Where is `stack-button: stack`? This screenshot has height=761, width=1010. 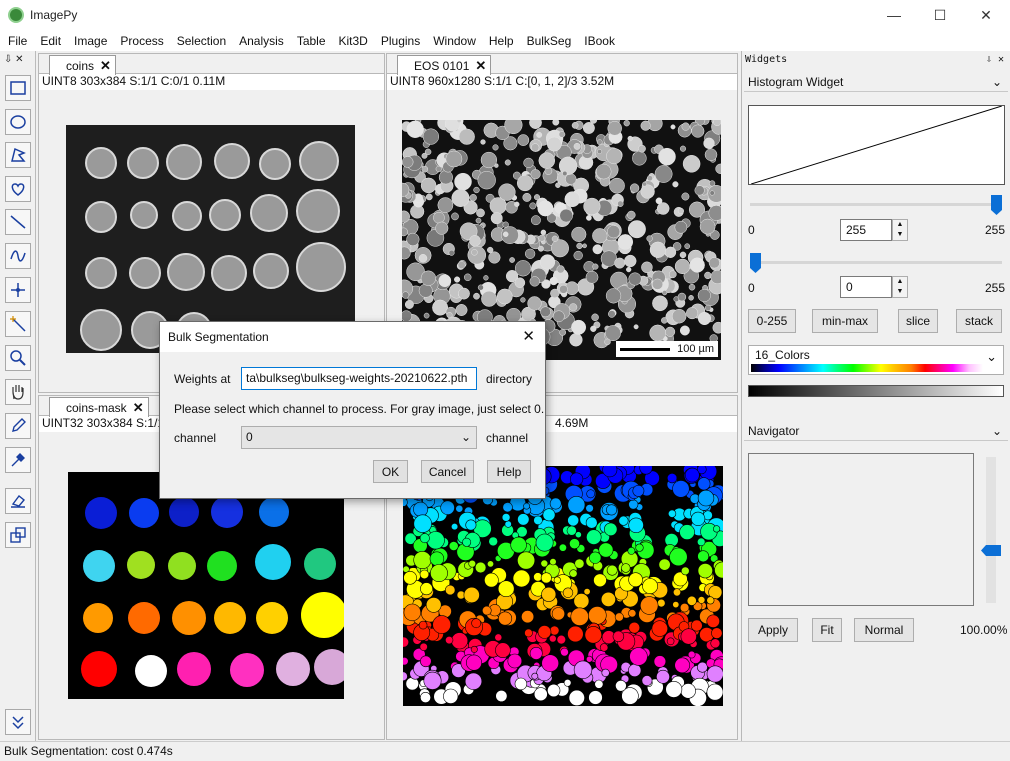
stack-button: stack is located at coordinates (979, 321).